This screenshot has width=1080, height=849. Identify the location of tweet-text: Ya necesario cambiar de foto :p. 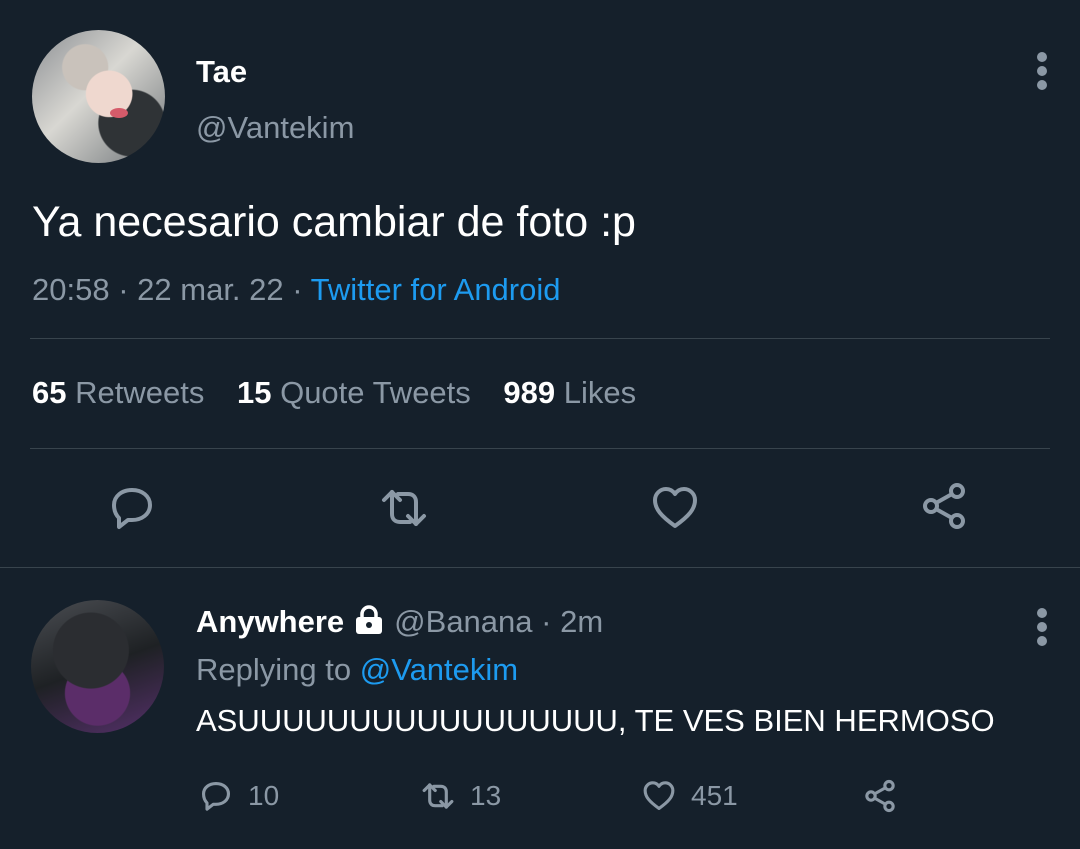
(334, 222).